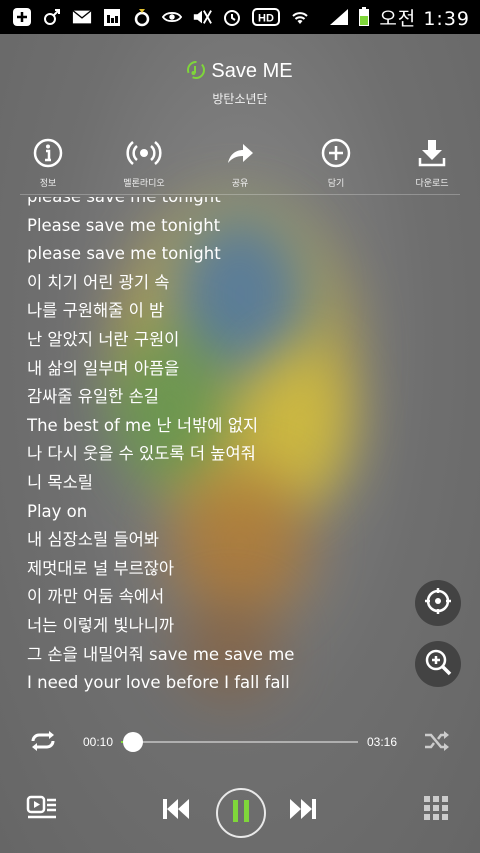 This screenshot has width=480, height=853. I want to click on pause-icon, so click(241, 813).